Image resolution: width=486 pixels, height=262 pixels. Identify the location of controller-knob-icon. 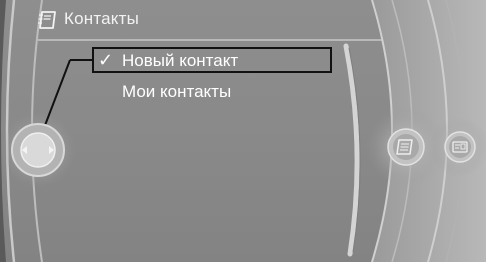
(38, 150).